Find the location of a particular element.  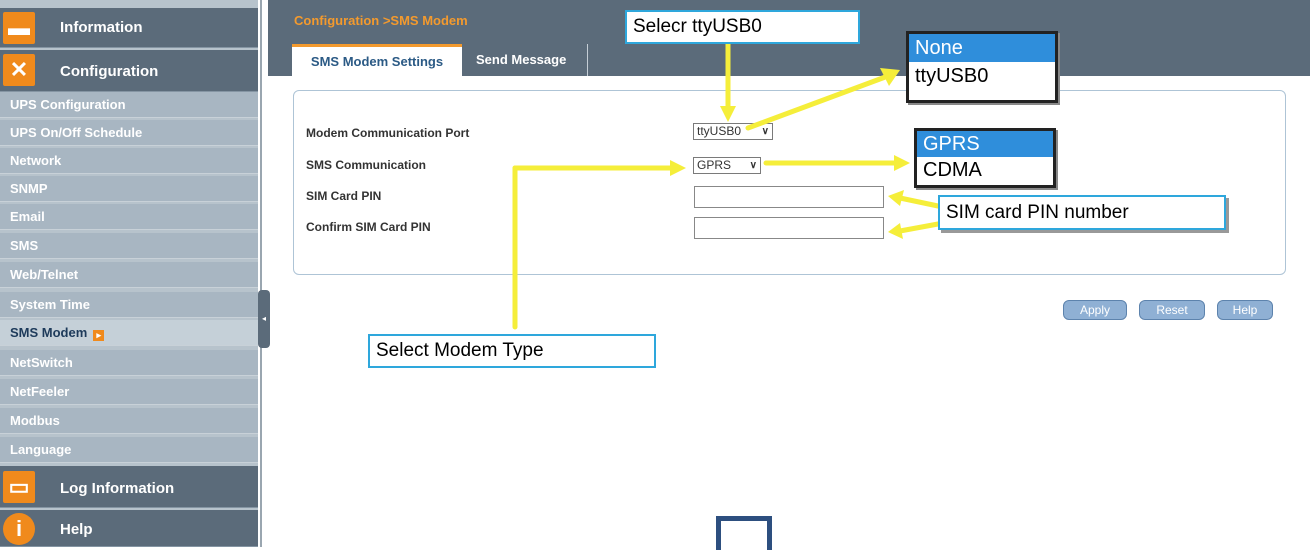

comm-option-gprs: GPRS is located at coordinates (985, 144).